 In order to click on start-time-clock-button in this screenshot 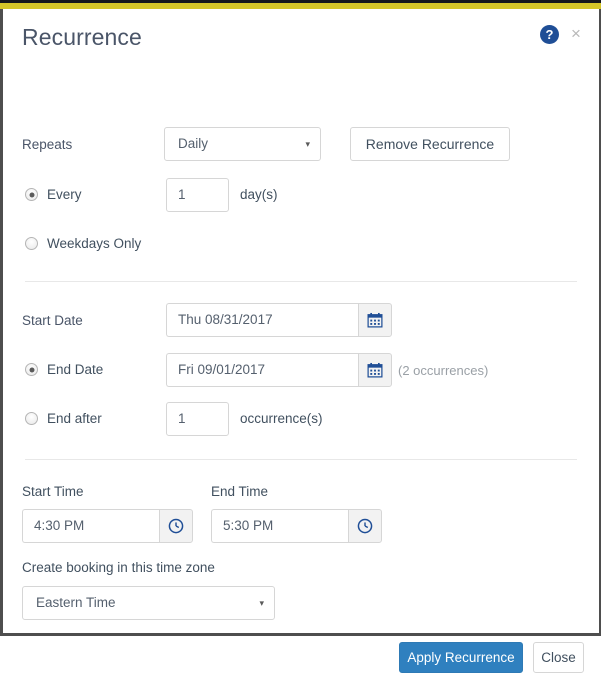, I will do `click(176, 526)`.